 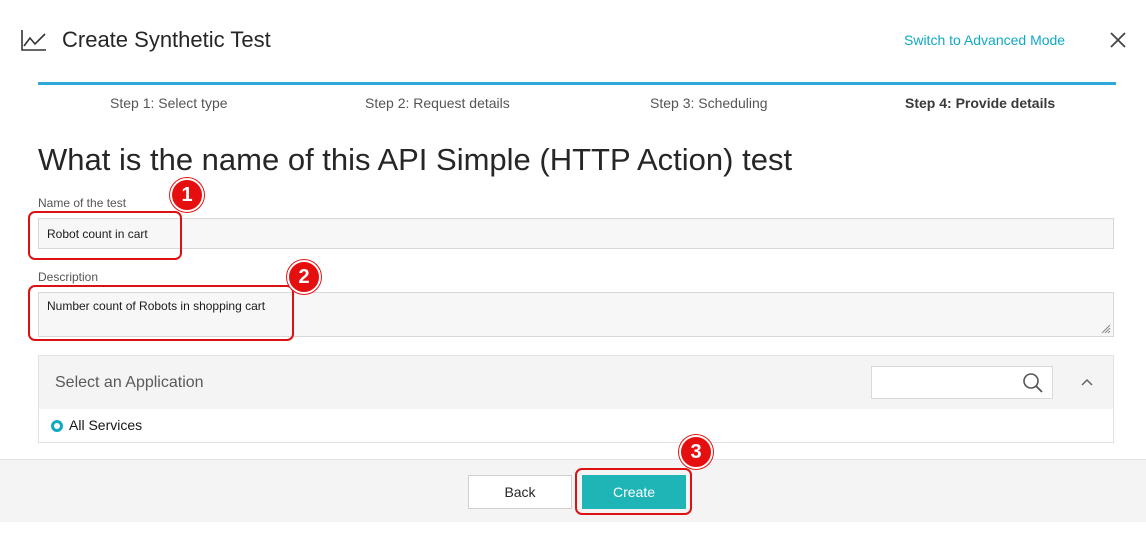 What do you see at coordinates (984, 40) in the screenshot?
I see `switch-advanced-mode-link: Switch to Advanced Mode` at bounding box center [984, 40].